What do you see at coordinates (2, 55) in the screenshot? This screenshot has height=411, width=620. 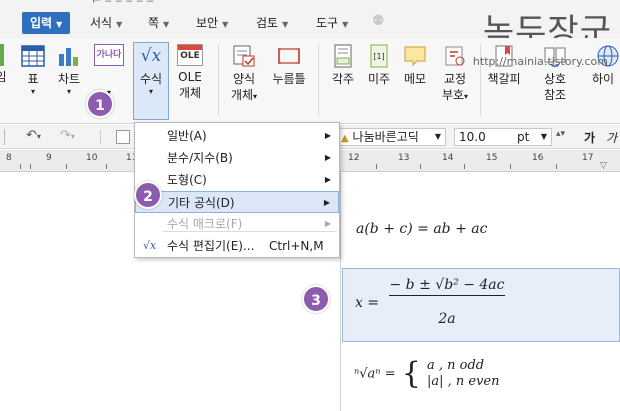 I see `picture-icon` at bounding box center [2, 55].